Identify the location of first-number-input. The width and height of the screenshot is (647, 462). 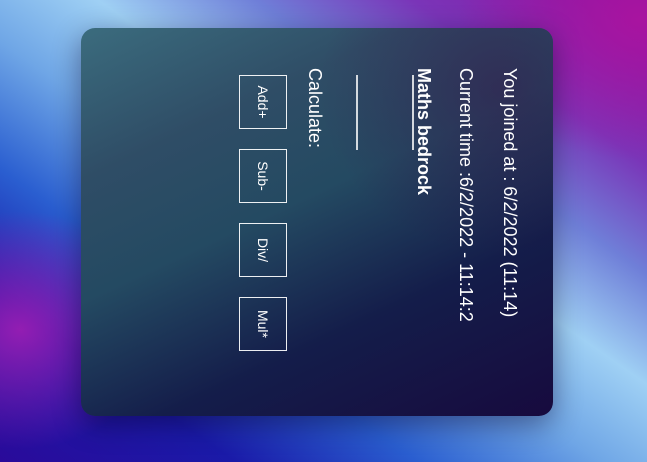
(413, 112).